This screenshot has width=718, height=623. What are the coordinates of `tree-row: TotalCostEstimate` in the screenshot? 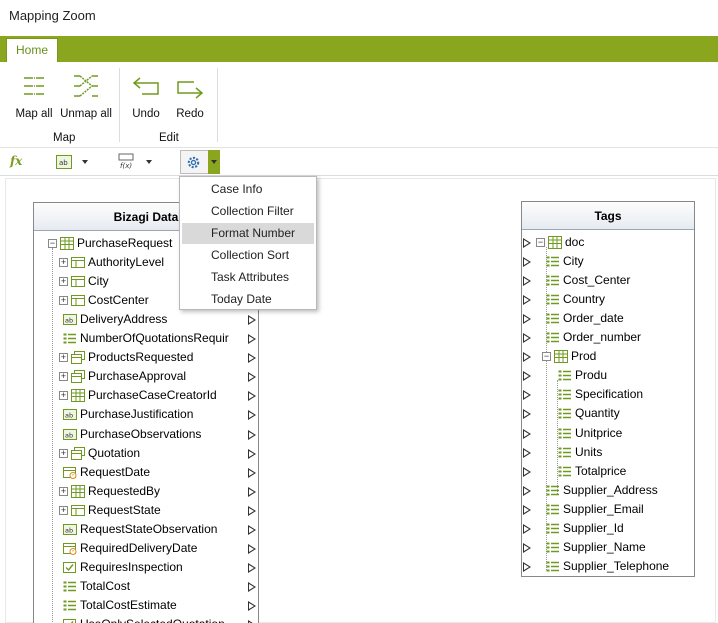 It's located at (147, 605).